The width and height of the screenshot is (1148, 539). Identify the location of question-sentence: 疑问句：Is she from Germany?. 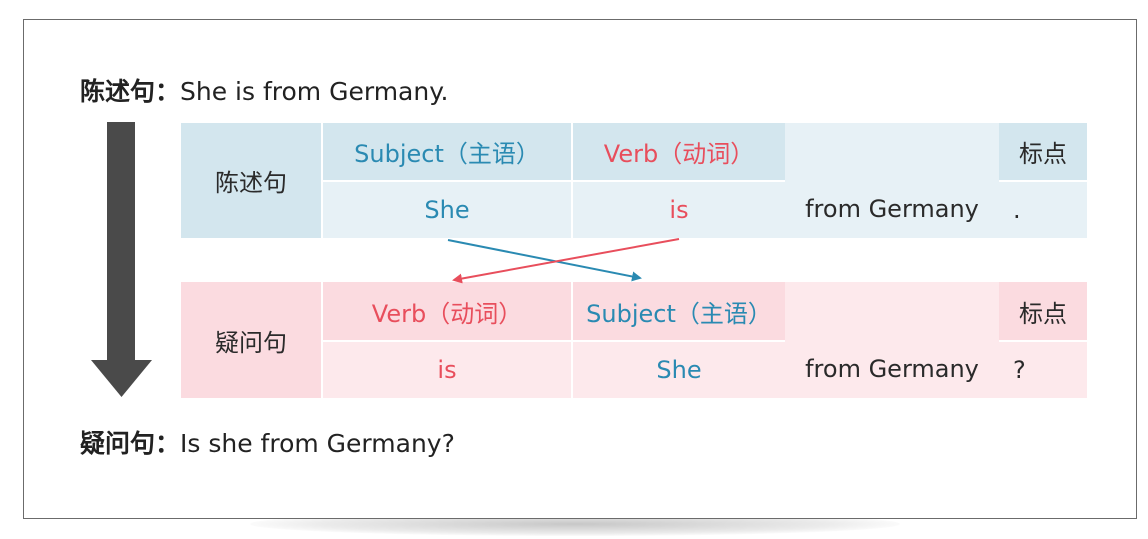
(267, 442).